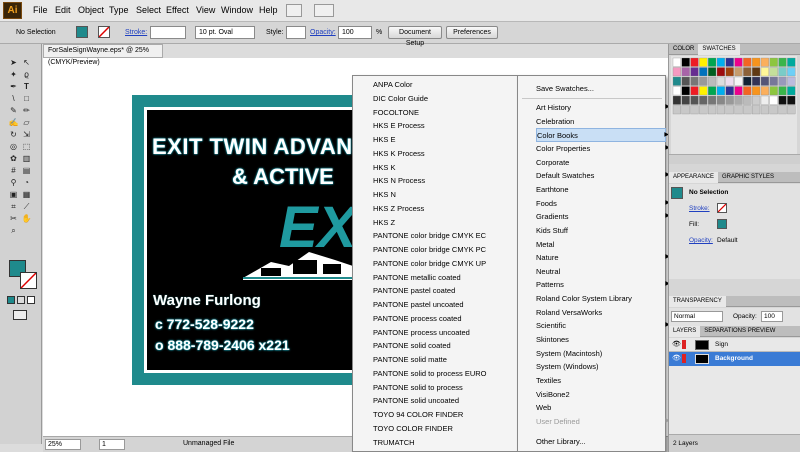 This screenshot has width=800, height=452. I want to click on swatch-menu-item: Nature▶, so click(603, 258).